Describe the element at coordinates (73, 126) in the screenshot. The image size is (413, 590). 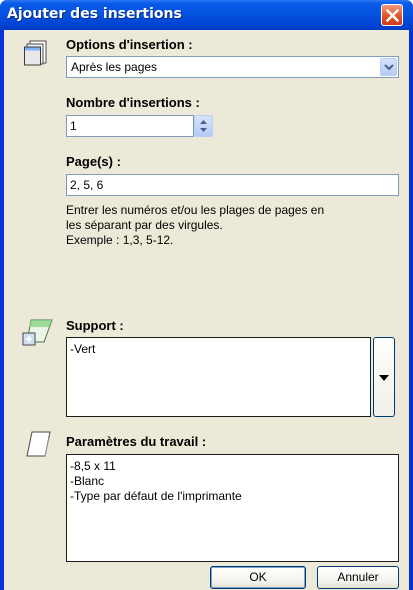
I see `insertion-count-value: 1` at that location.